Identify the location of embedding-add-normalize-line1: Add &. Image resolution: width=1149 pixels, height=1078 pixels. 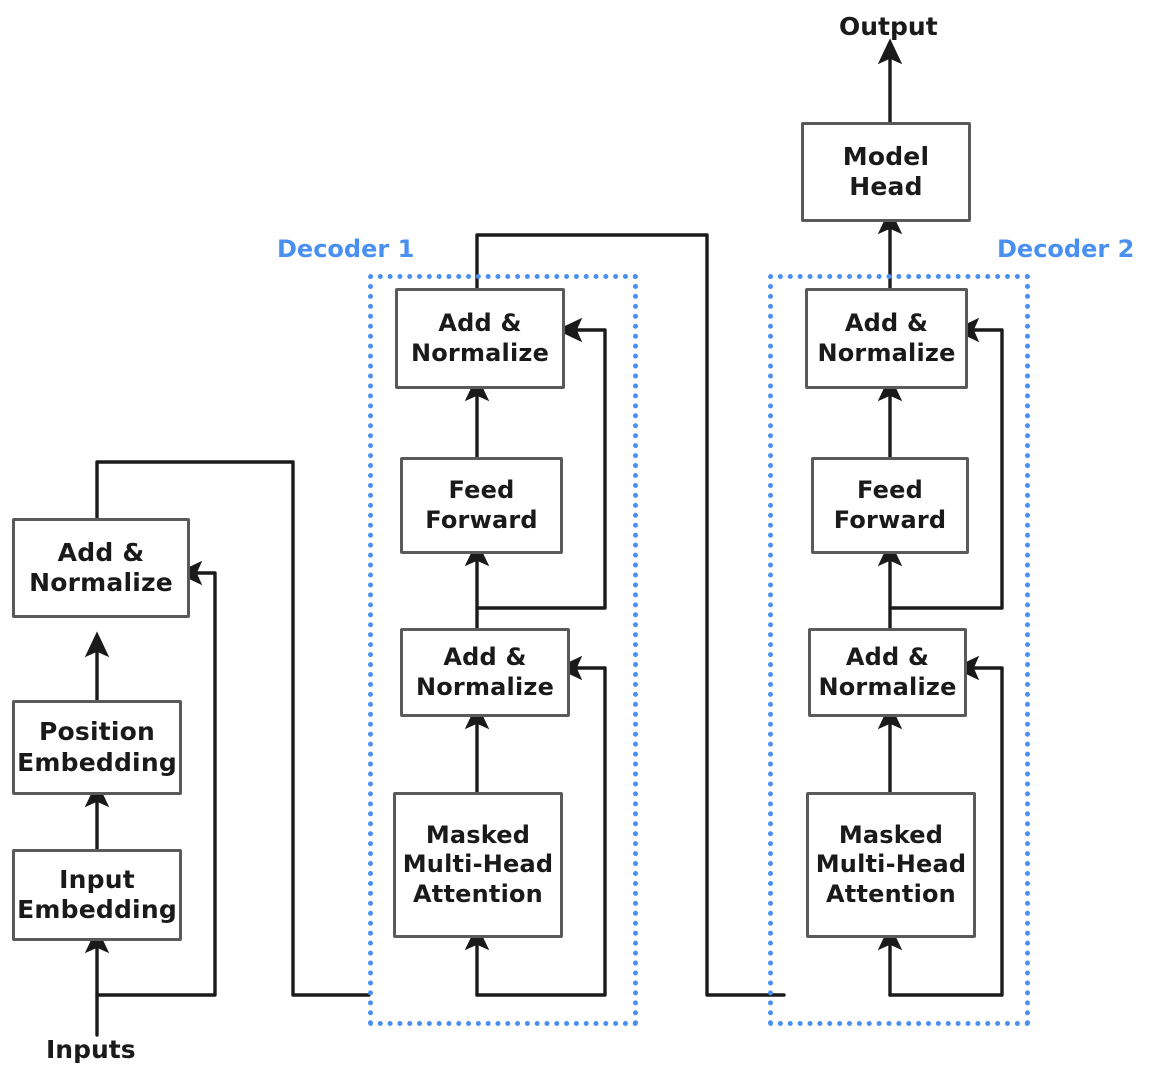
(101, 552).